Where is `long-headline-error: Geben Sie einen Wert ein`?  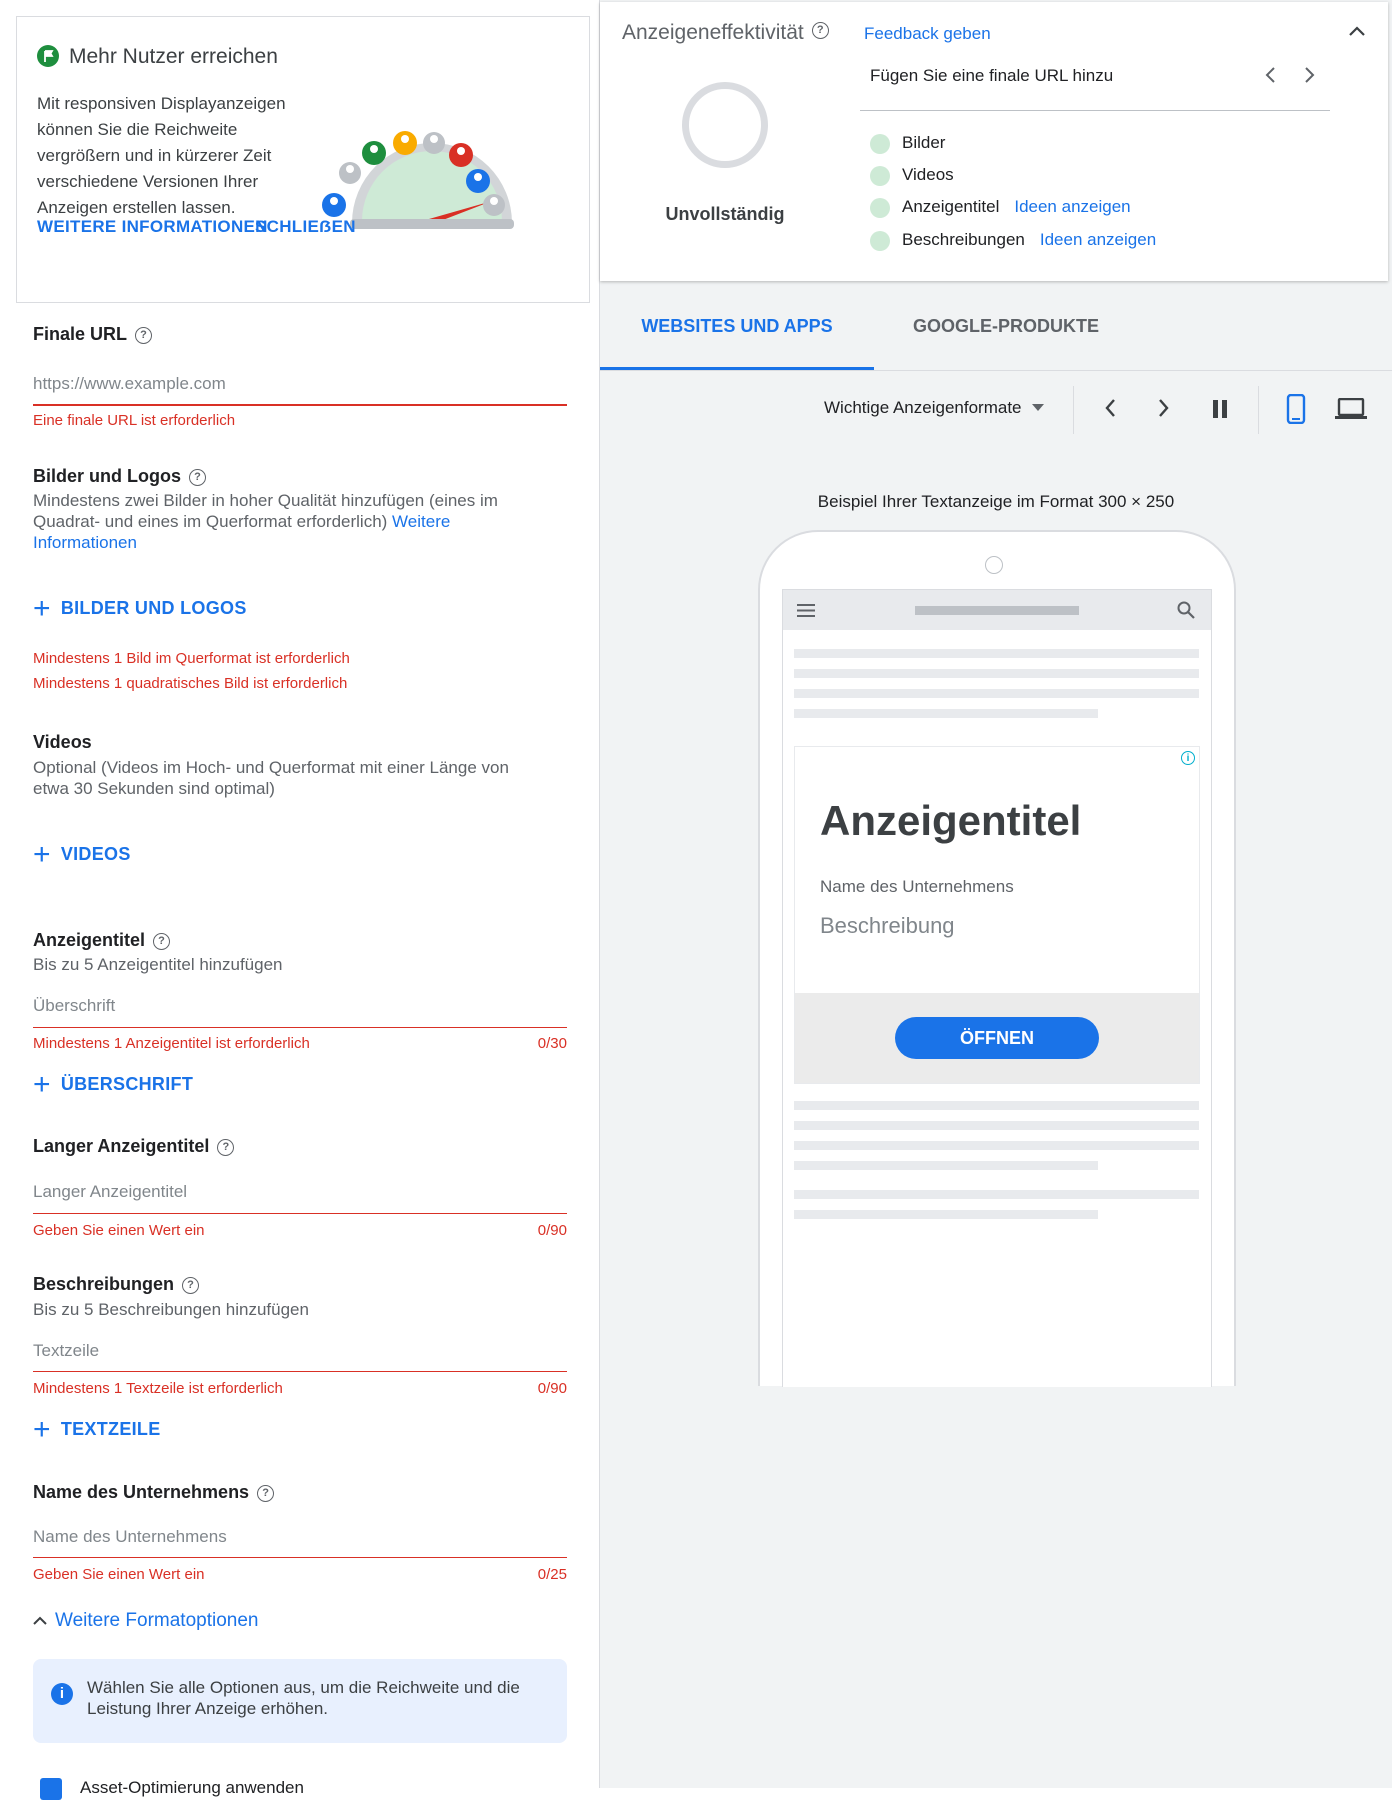 long-headline-error: Geben Sie einen Wert ein is located at coordinates (119, 1230).